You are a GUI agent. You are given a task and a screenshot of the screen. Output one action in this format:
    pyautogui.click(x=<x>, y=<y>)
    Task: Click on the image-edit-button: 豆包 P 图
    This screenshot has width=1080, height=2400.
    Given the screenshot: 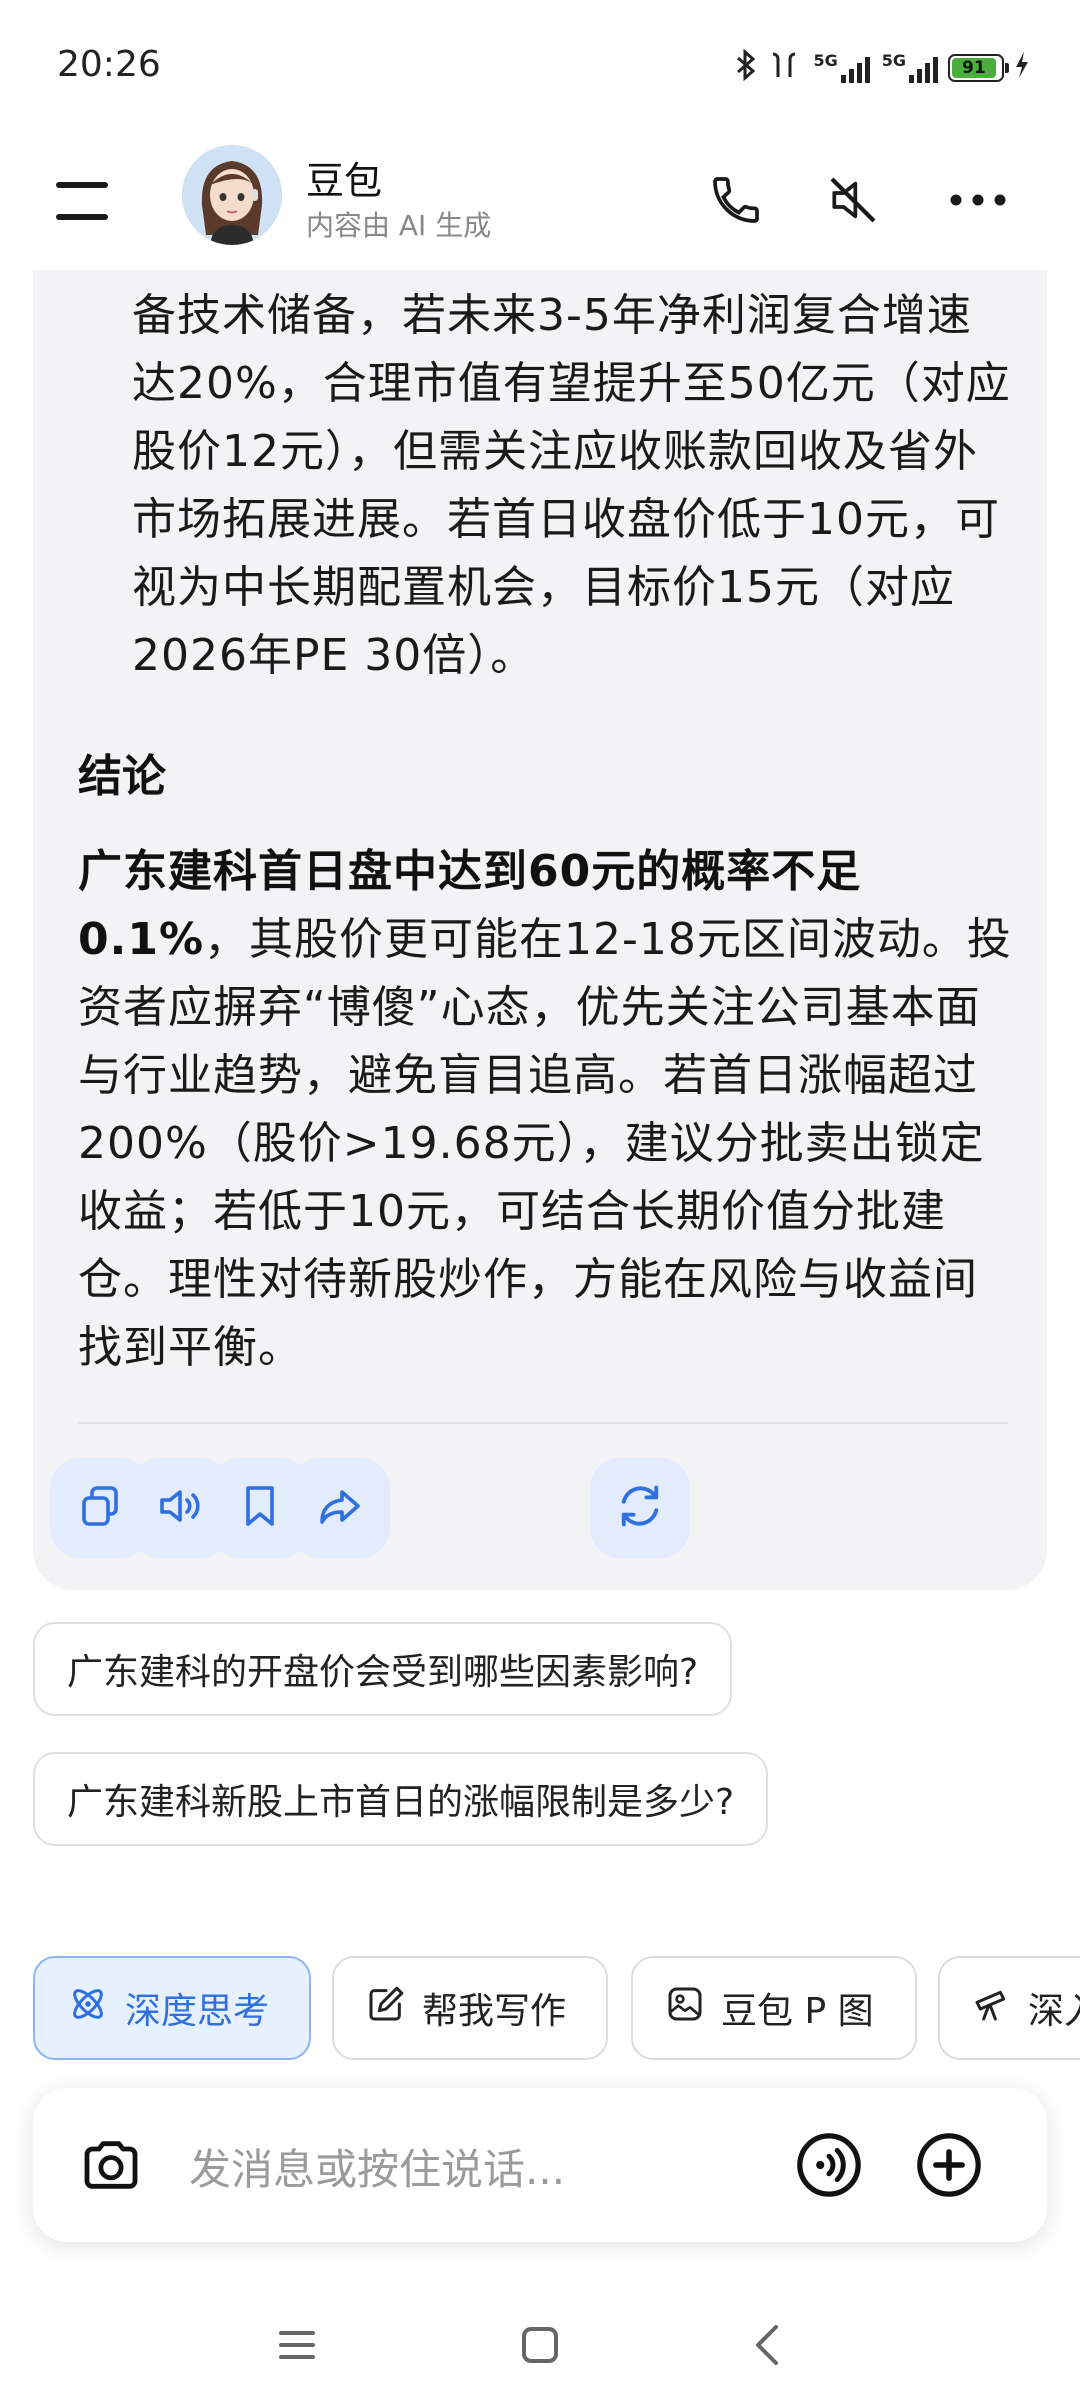 What is the action you would take?
    pyautogui.click(x=774, y=2008)
    